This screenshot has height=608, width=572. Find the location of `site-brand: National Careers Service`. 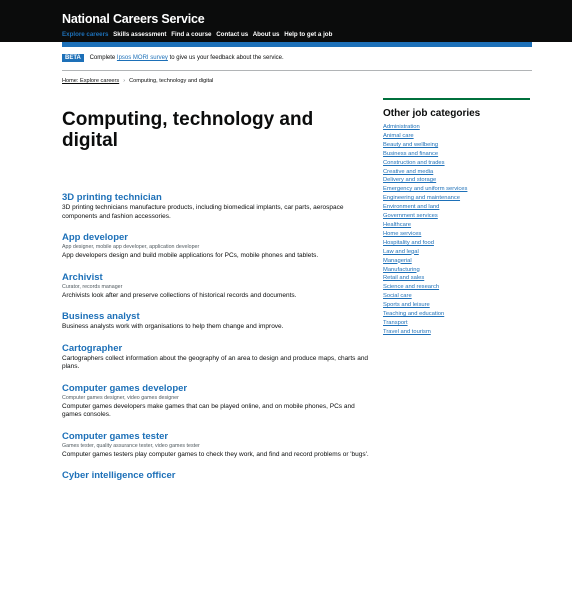

site-brand: National Careers Service is located at coordinates (133, 19).